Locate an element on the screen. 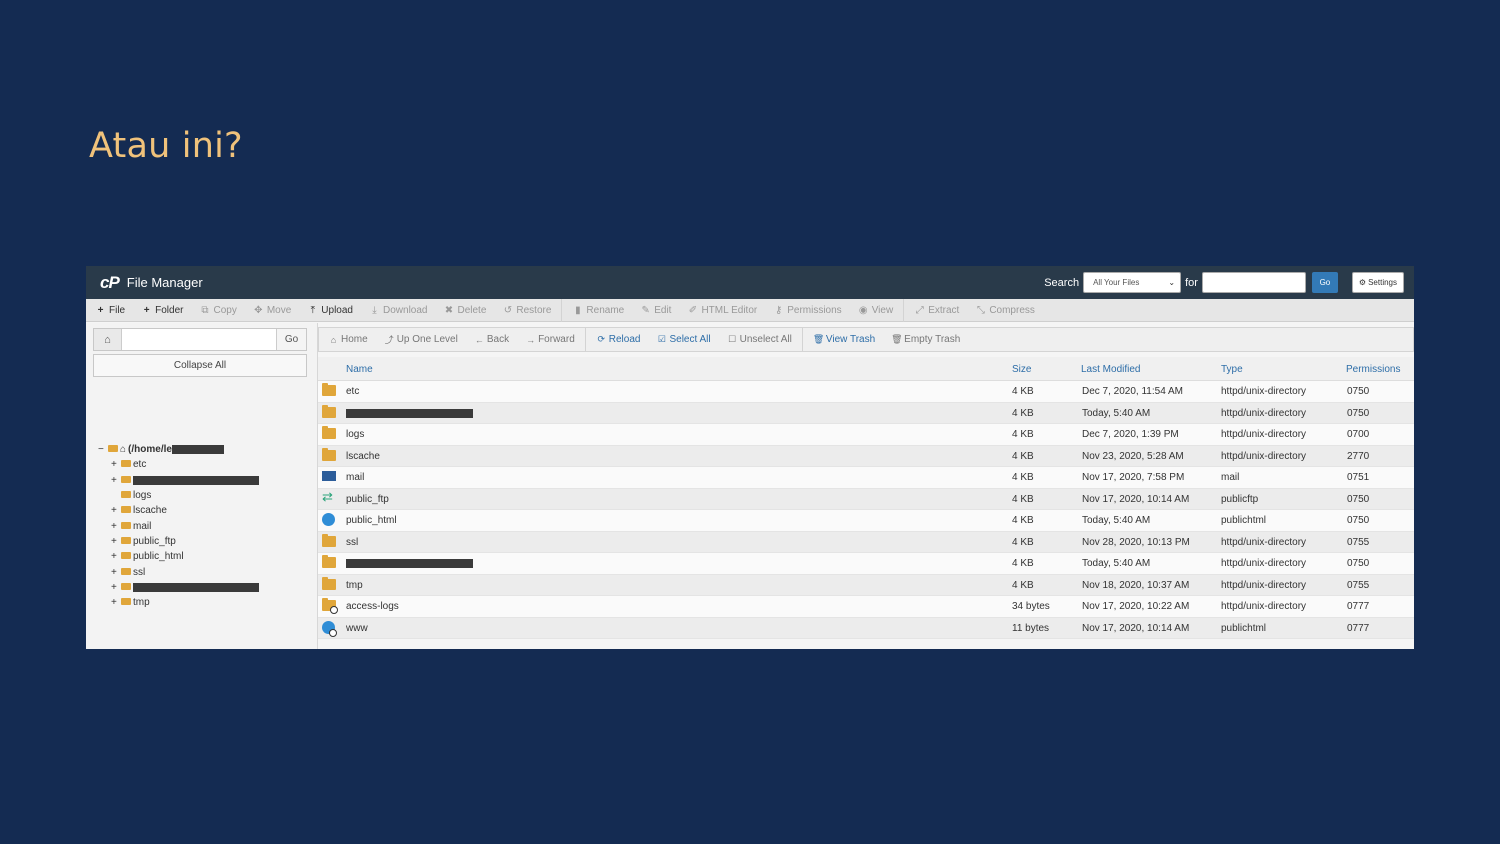  tree-item-label: public_html is located at coordinates (158, 557).